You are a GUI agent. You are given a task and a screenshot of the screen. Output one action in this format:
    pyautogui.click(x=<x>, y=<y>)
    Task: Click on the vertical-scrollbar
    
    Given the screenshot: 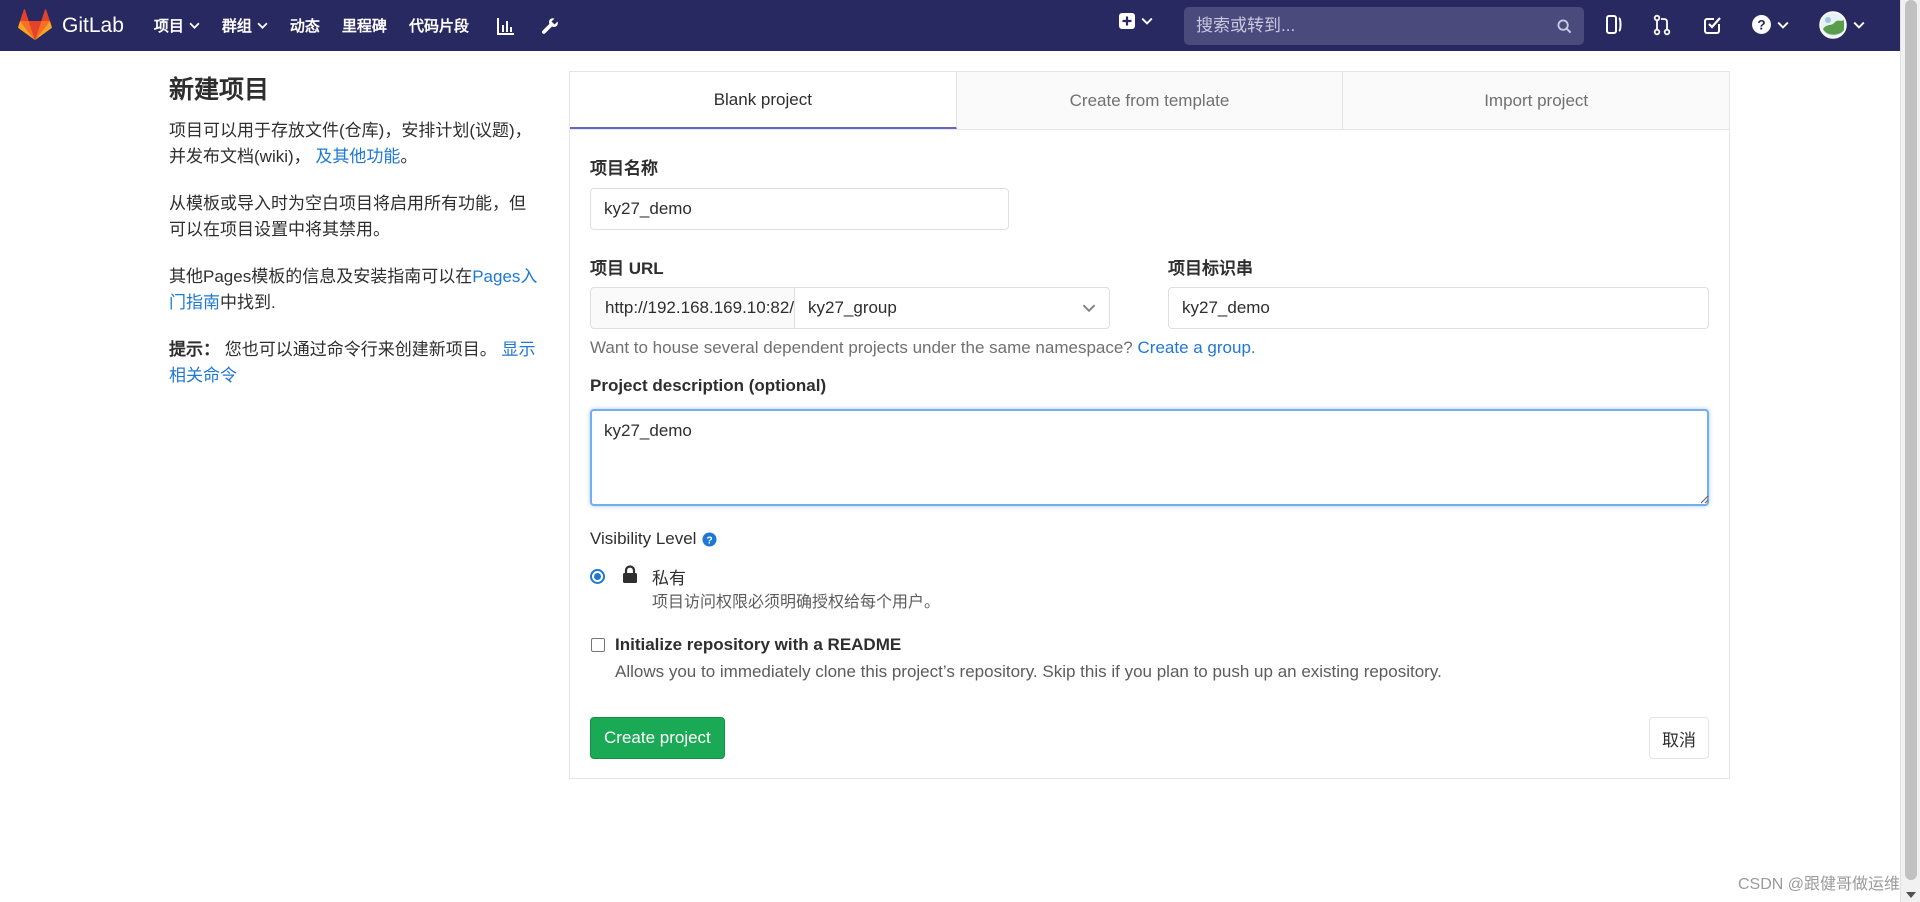 What is the action you would take?
    pyautogui.click(x=1910, y=451)
    